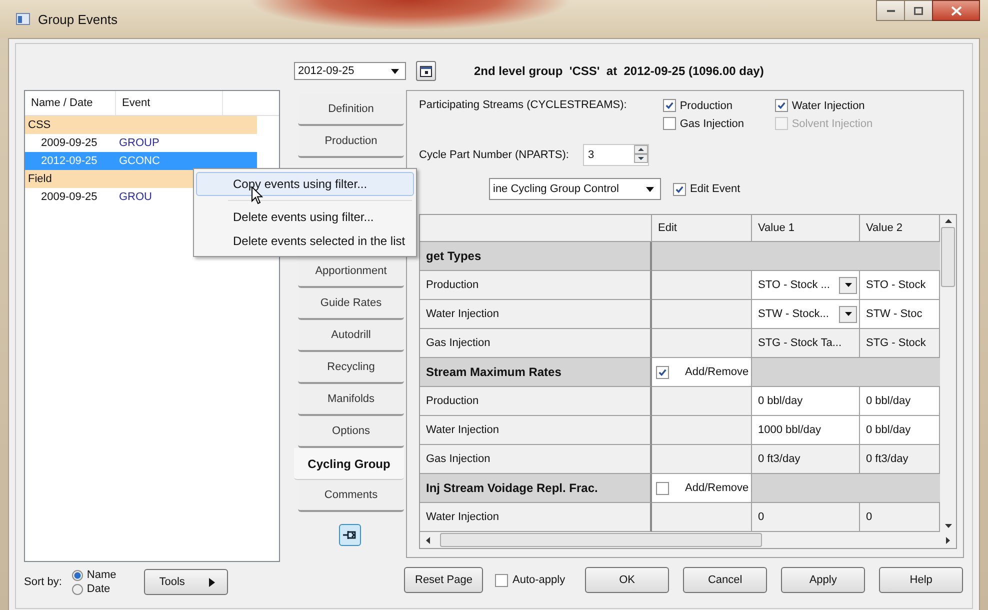 This screenshot has height=610, width=988. What do you see at coordinates (627, 580) in the screenshot?
I see `dialog-button: OK` at bounding box center [627, 580].